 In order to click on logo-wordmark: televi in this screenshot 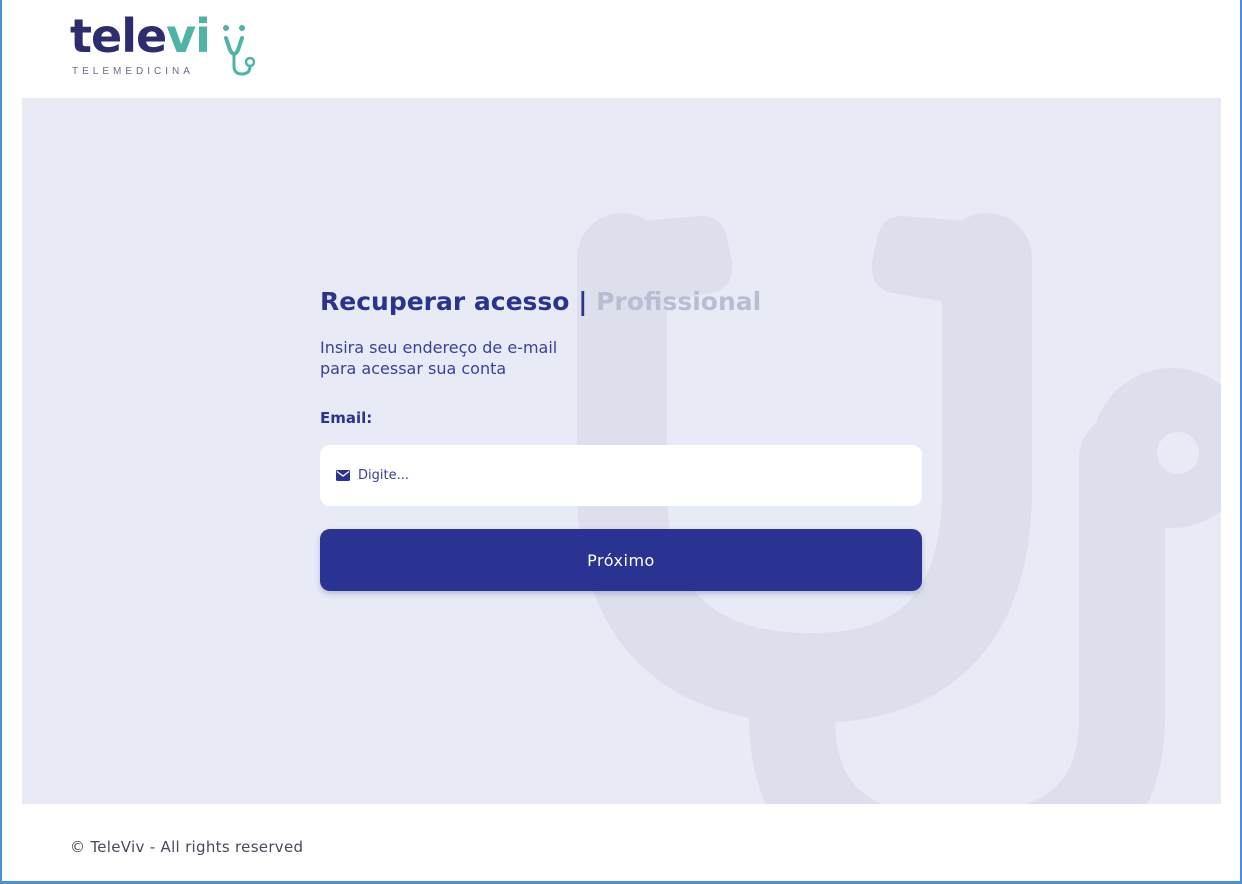, I will do `click(140, 36)`.